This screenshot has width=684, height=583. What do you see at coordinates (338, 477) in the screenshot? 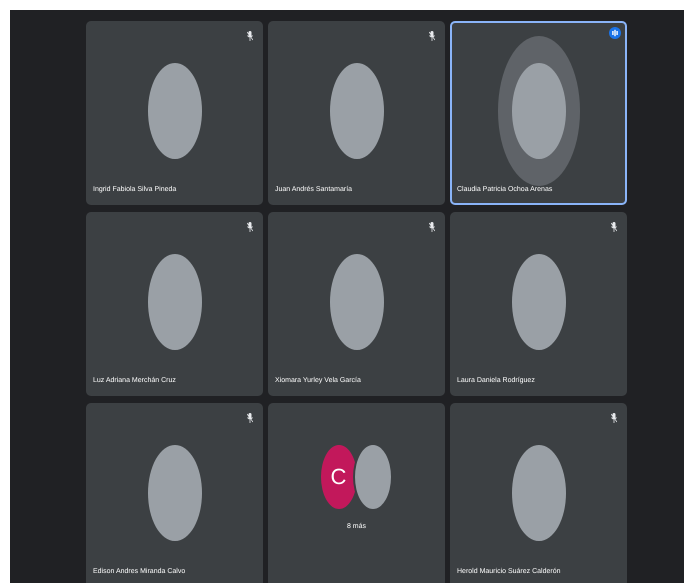
I see `initial-avatar: C` at bounding box center [338, 477].